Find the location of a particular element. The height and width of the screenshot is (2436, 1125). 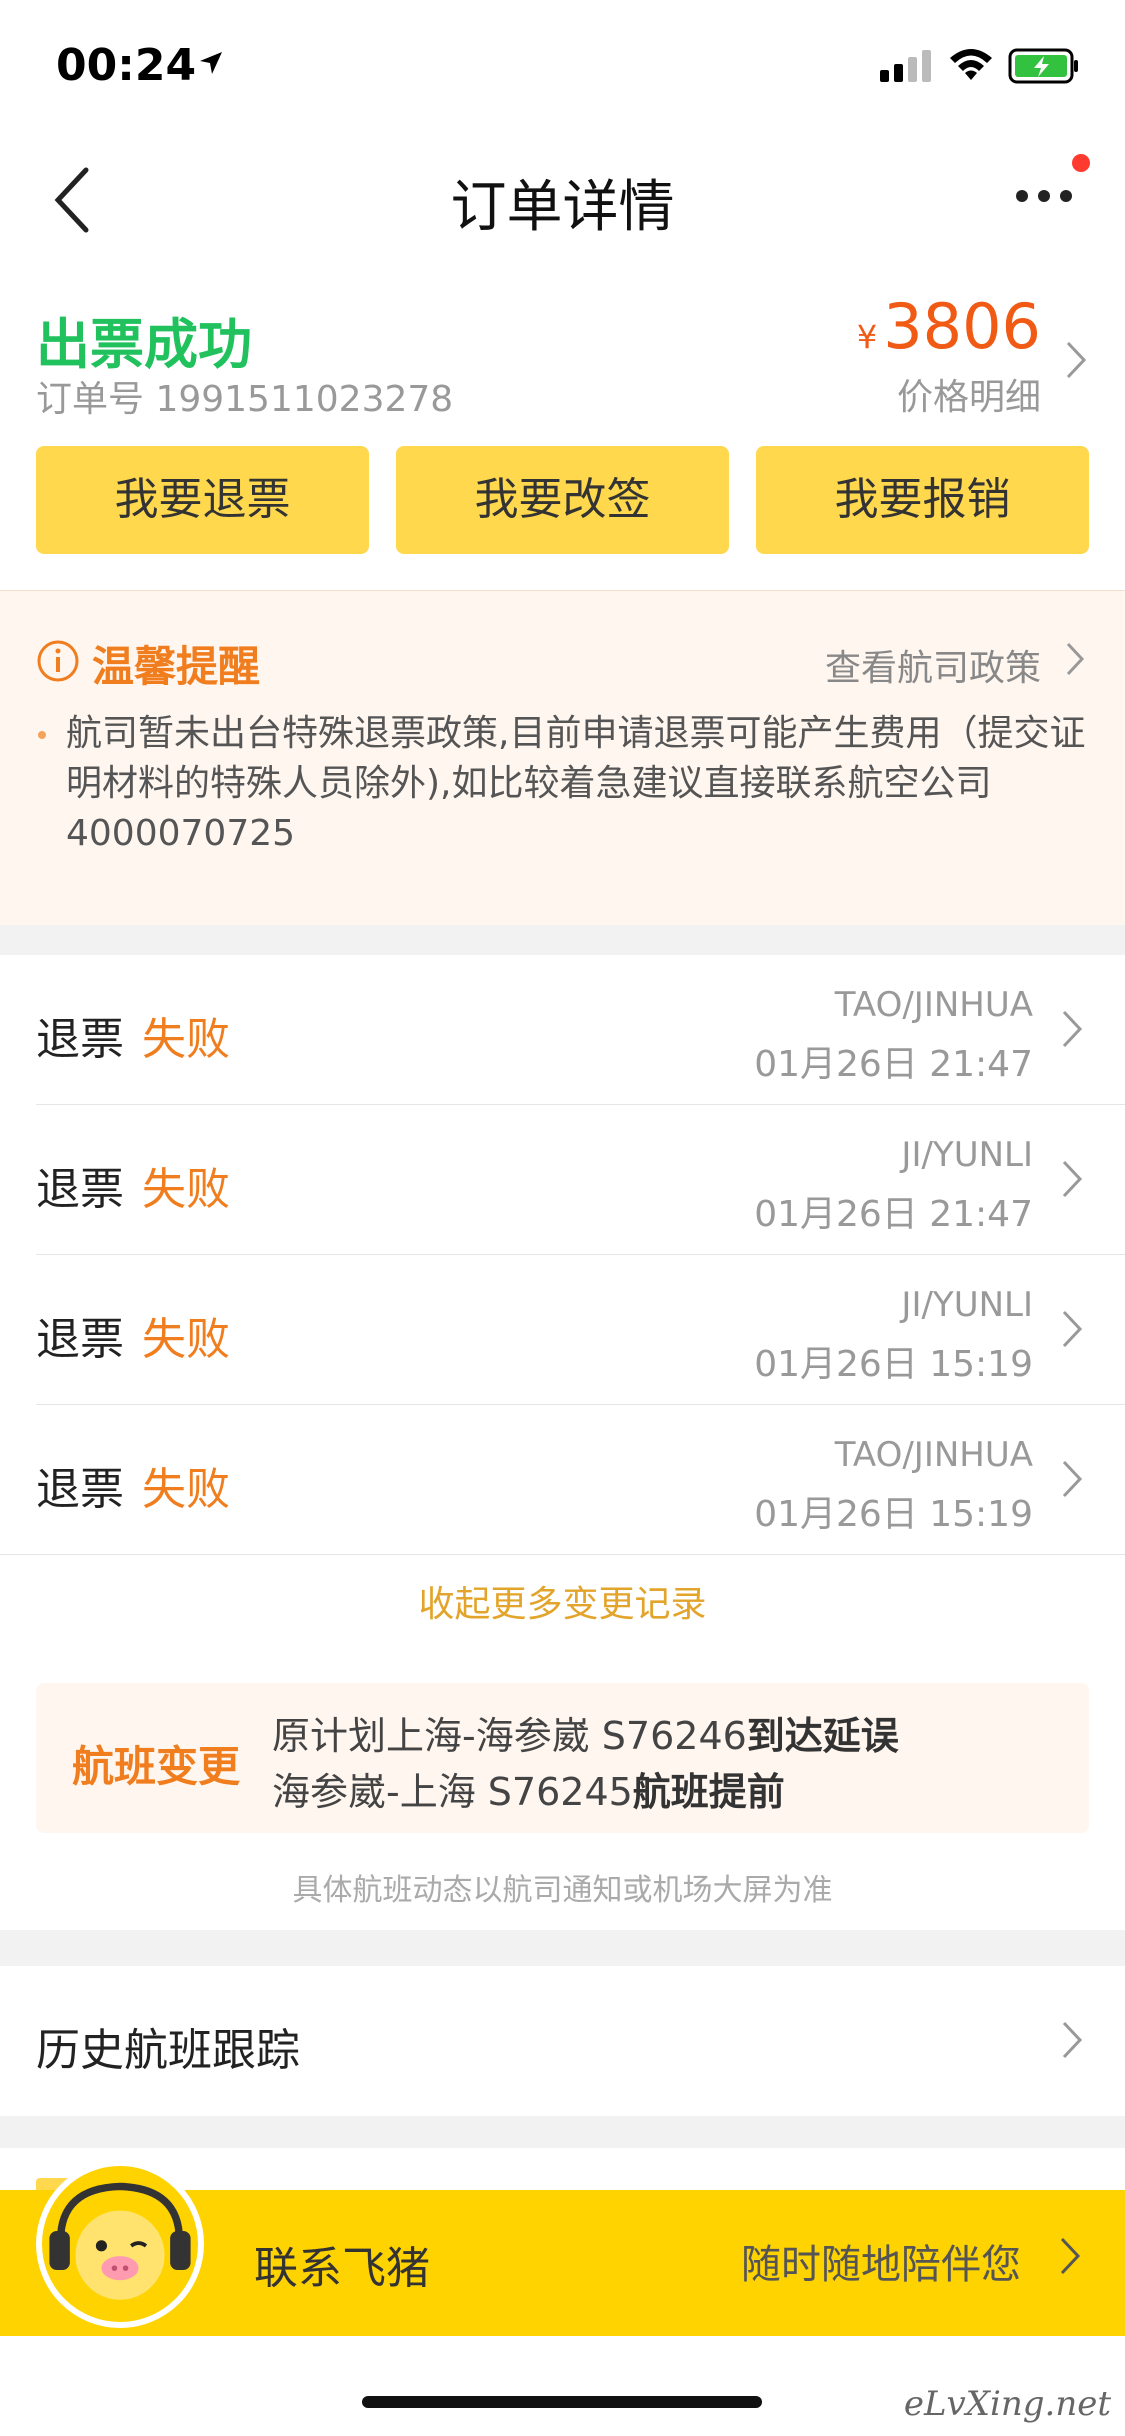

mascot-avatar-icon is located at coordinates (120, 2244).